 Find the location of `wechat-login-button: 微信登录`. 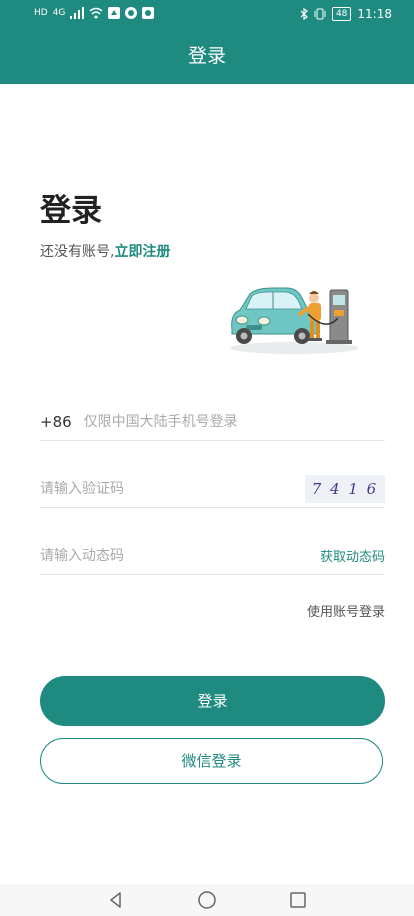

wechat-login-button: 微信登录 is located at coordinates (211, 761).